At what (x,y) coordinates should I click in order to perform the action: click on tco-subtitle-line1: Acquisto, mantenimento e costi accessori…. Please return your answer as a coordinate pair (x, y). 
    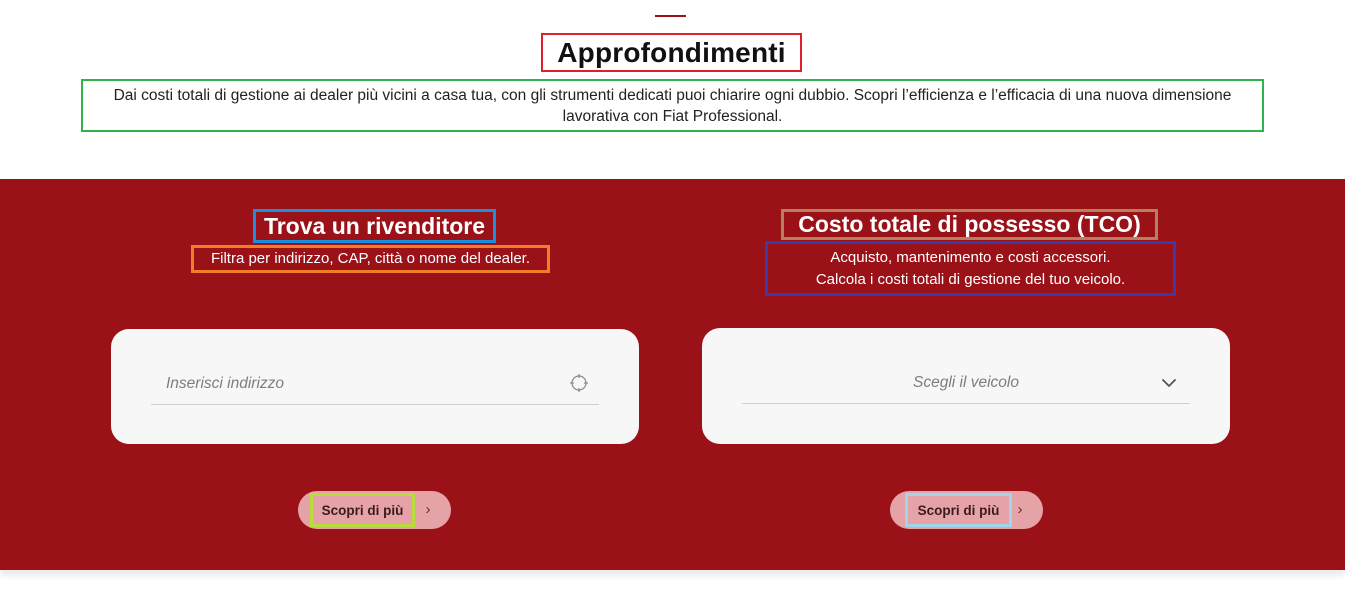
    Looking at the image, I should click on (970, 257).